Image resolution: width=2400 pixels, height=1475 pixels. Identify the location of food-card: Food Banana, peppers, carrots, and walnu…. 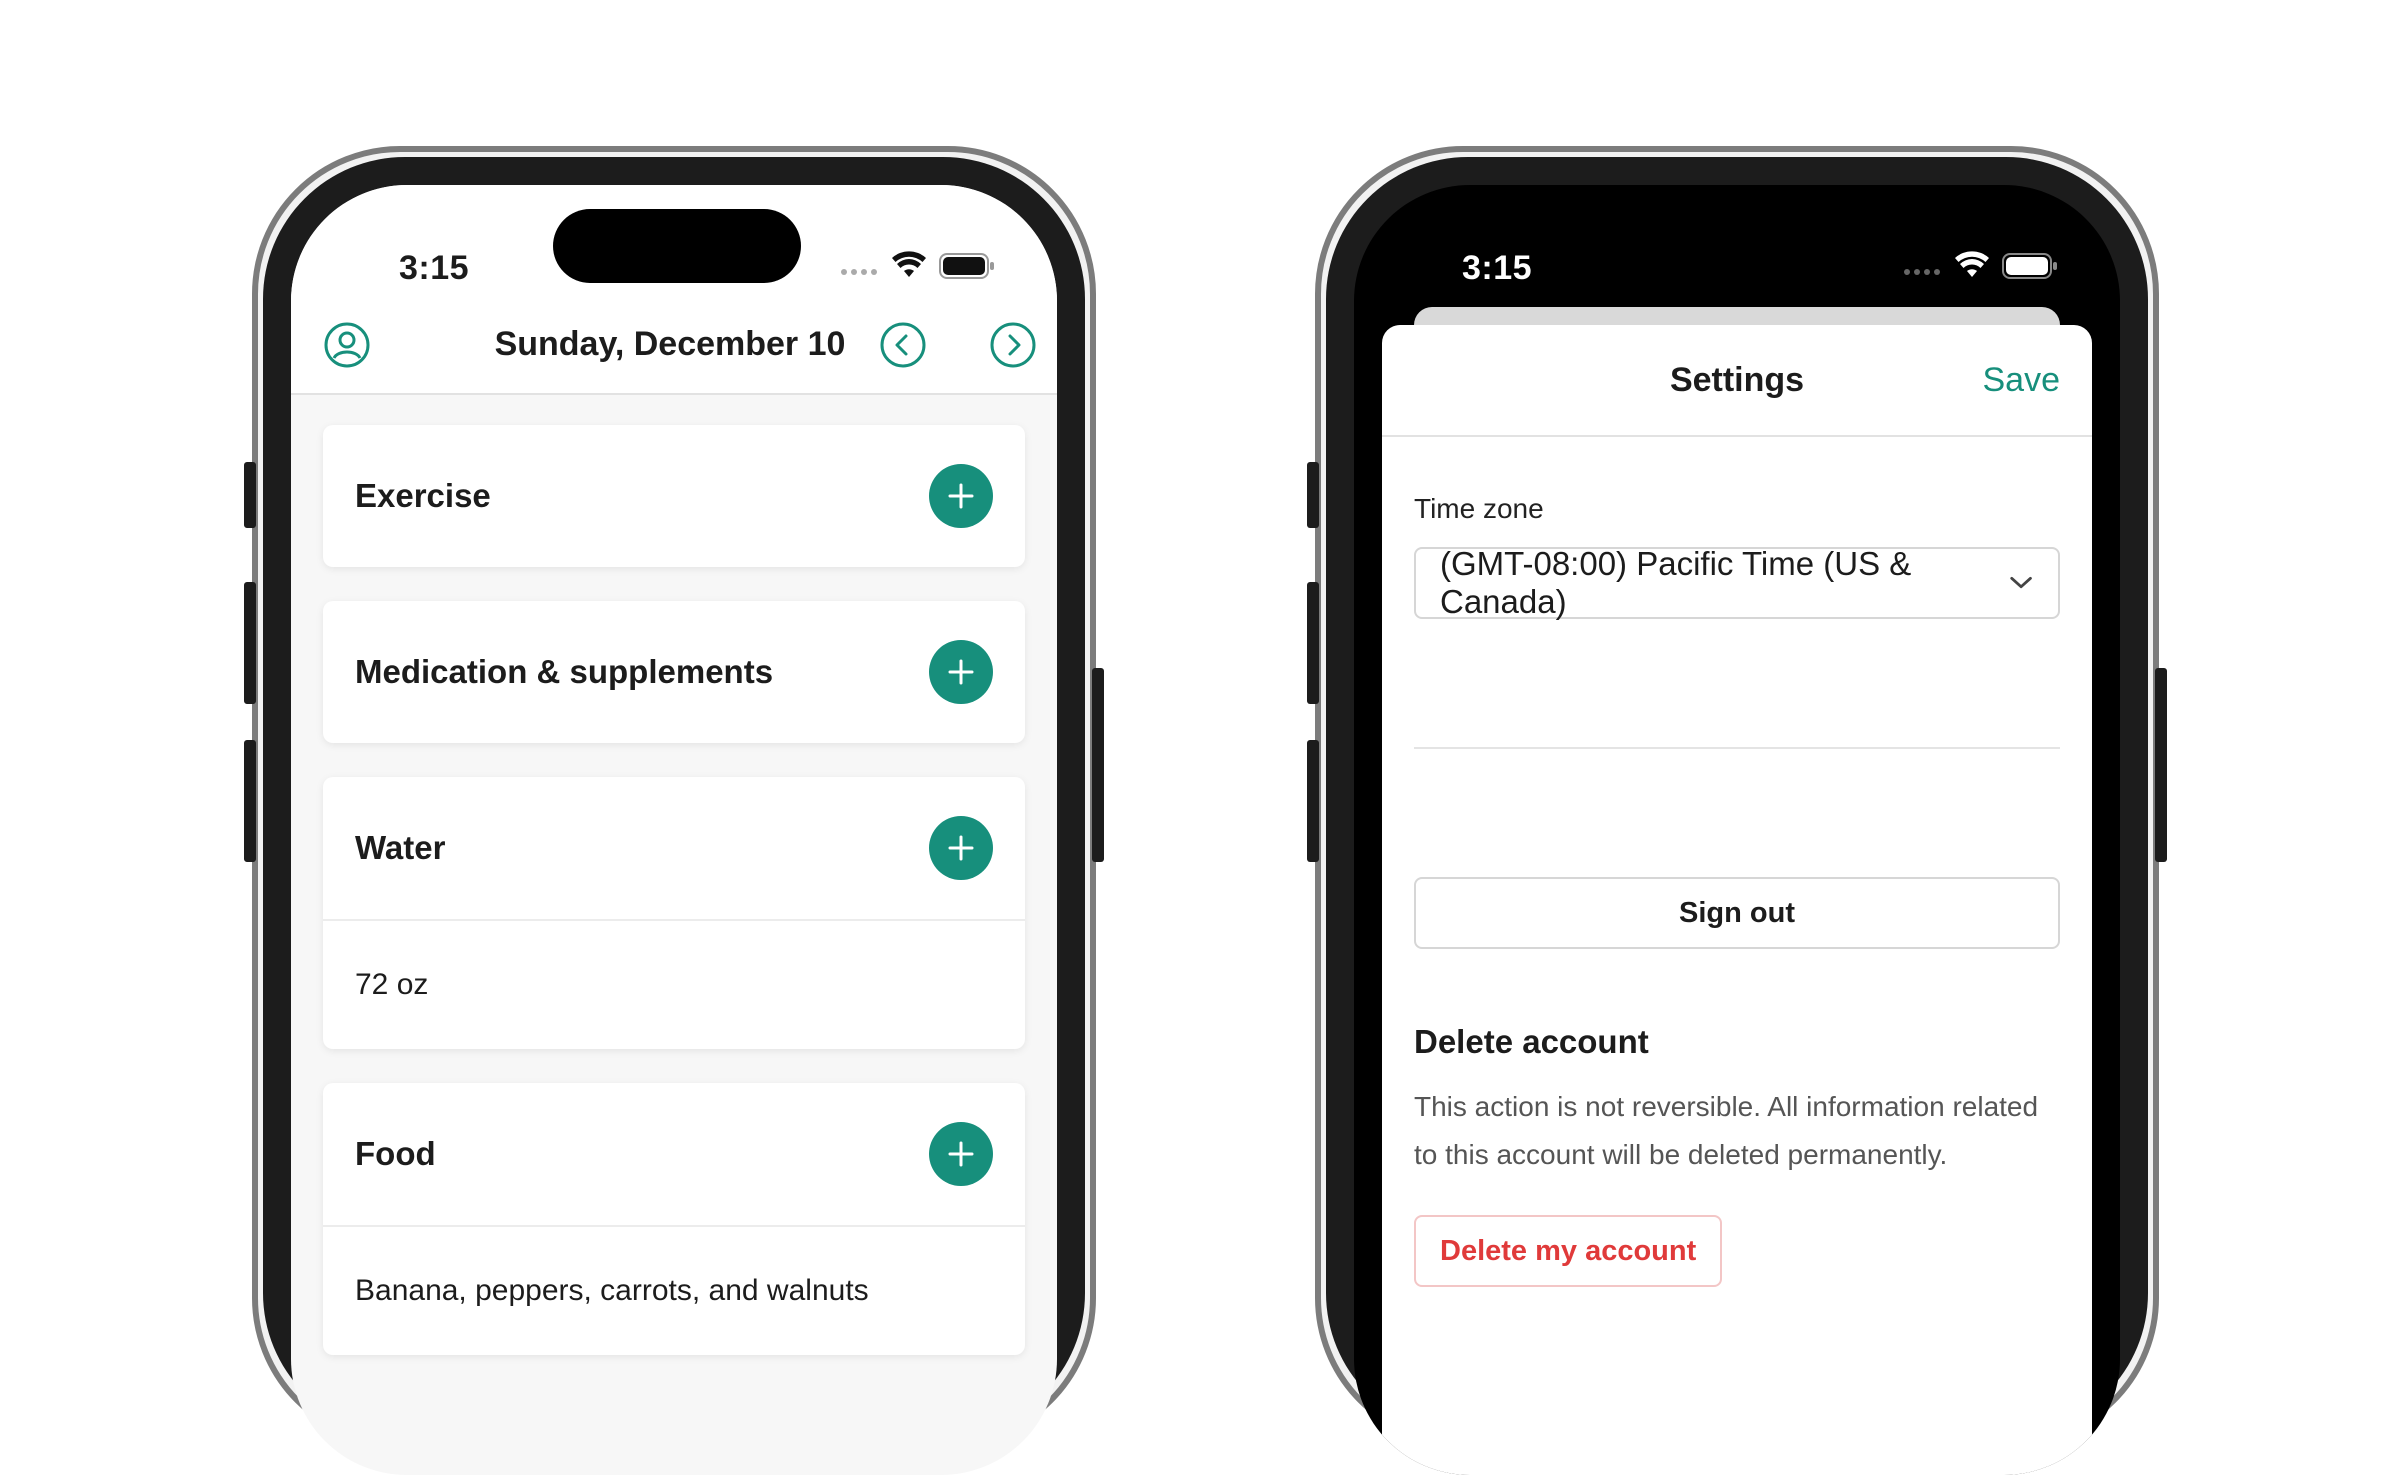
(674, 1219).